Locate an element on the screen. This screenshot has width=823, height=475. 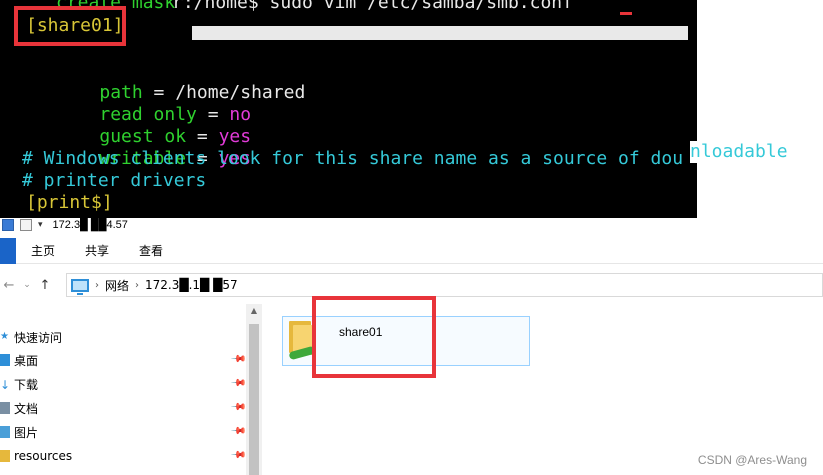
terminal-cursor is located at coordinates (626, 13).